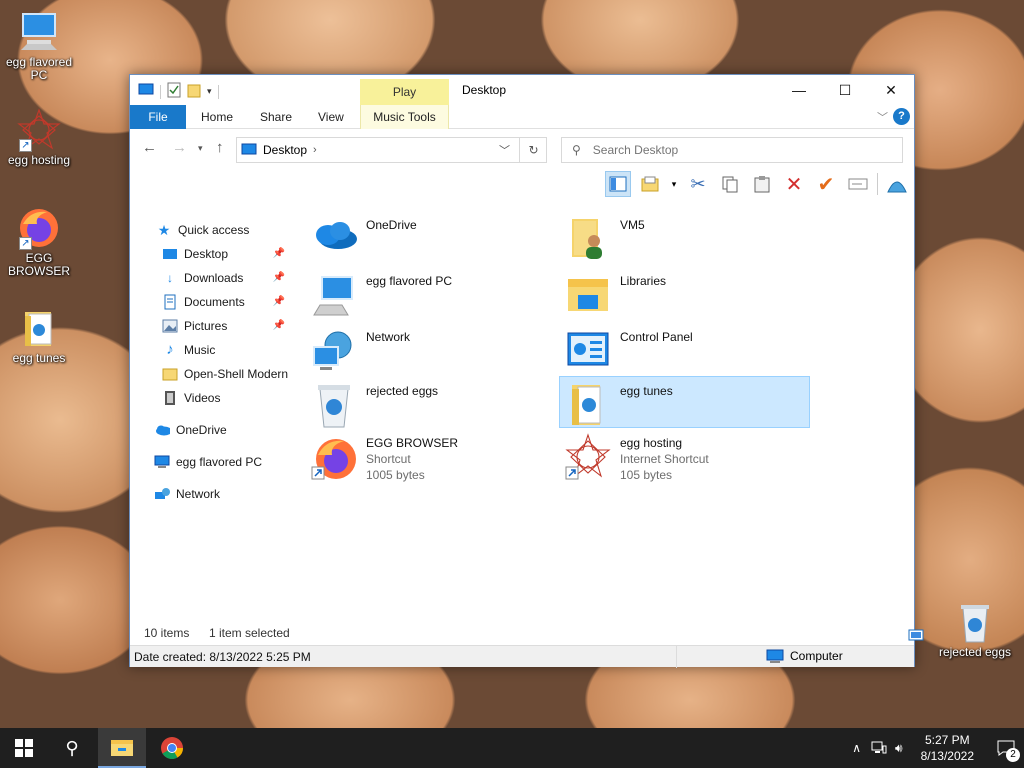 The image size is (1024, 768). I want to click on file-item-egg-tunes: egg tunes, so click(684, 402).